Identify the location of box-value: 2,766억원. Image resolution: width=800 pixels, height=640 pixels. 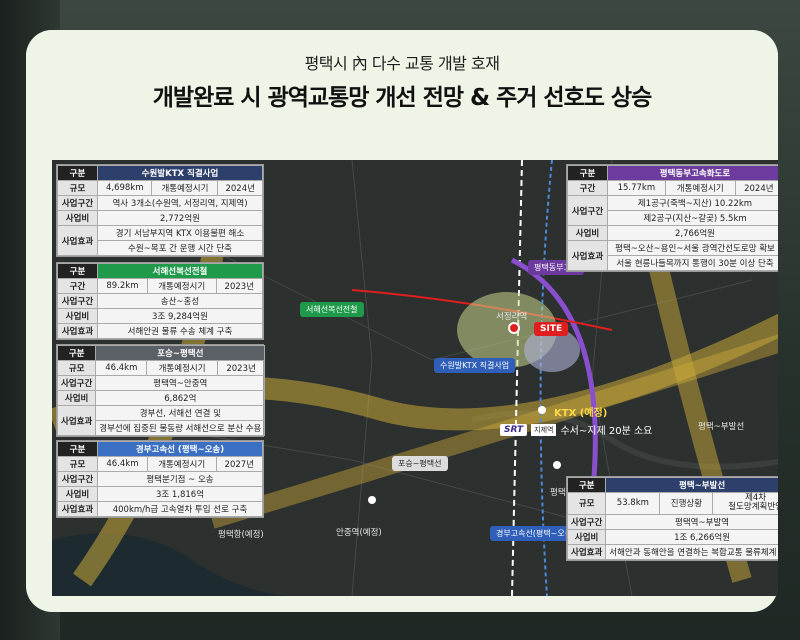
(692, 233).